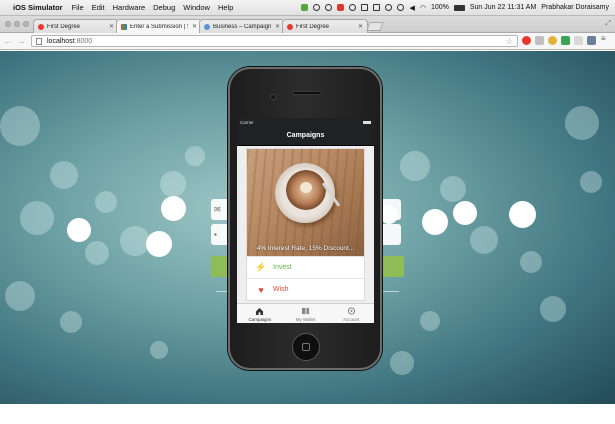  Describe the element at coordinates (8, 24) in the screenshot. I see `close-window-button` at that location.